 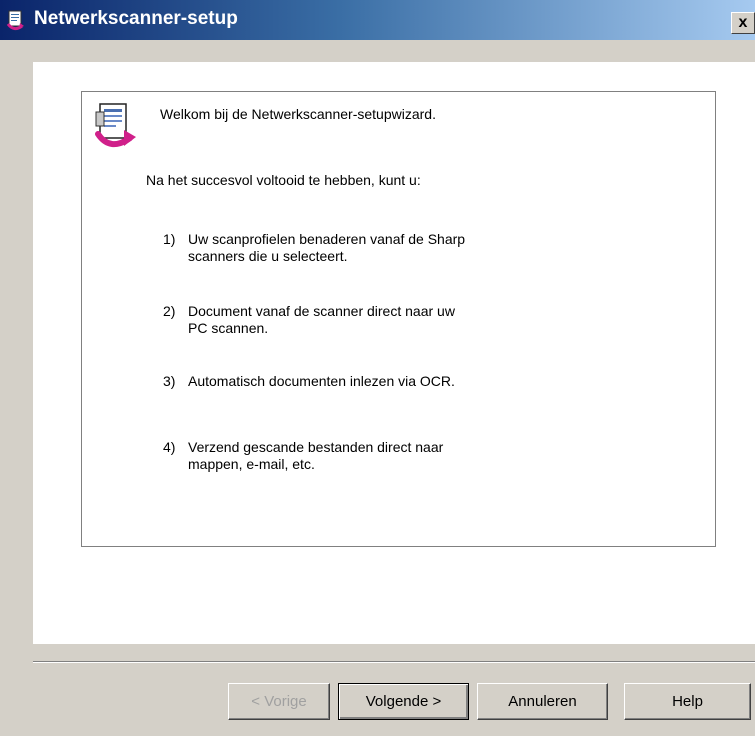 I want to click on scanner-setup-icon, so click(x=17, y=21).